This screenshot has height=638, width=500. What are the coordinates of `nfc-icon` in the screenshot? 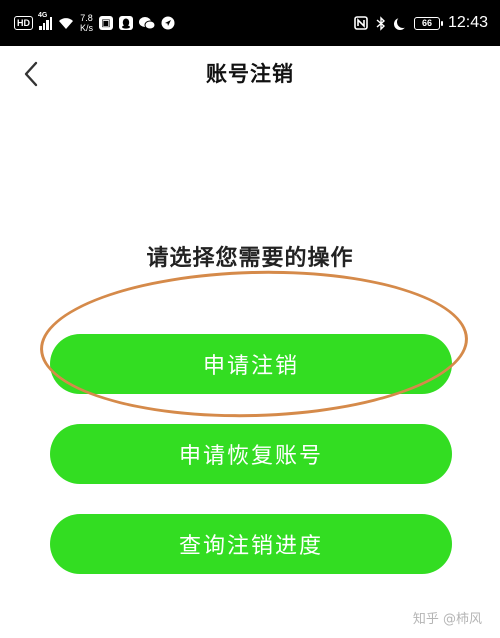 It's located at (361, 23).